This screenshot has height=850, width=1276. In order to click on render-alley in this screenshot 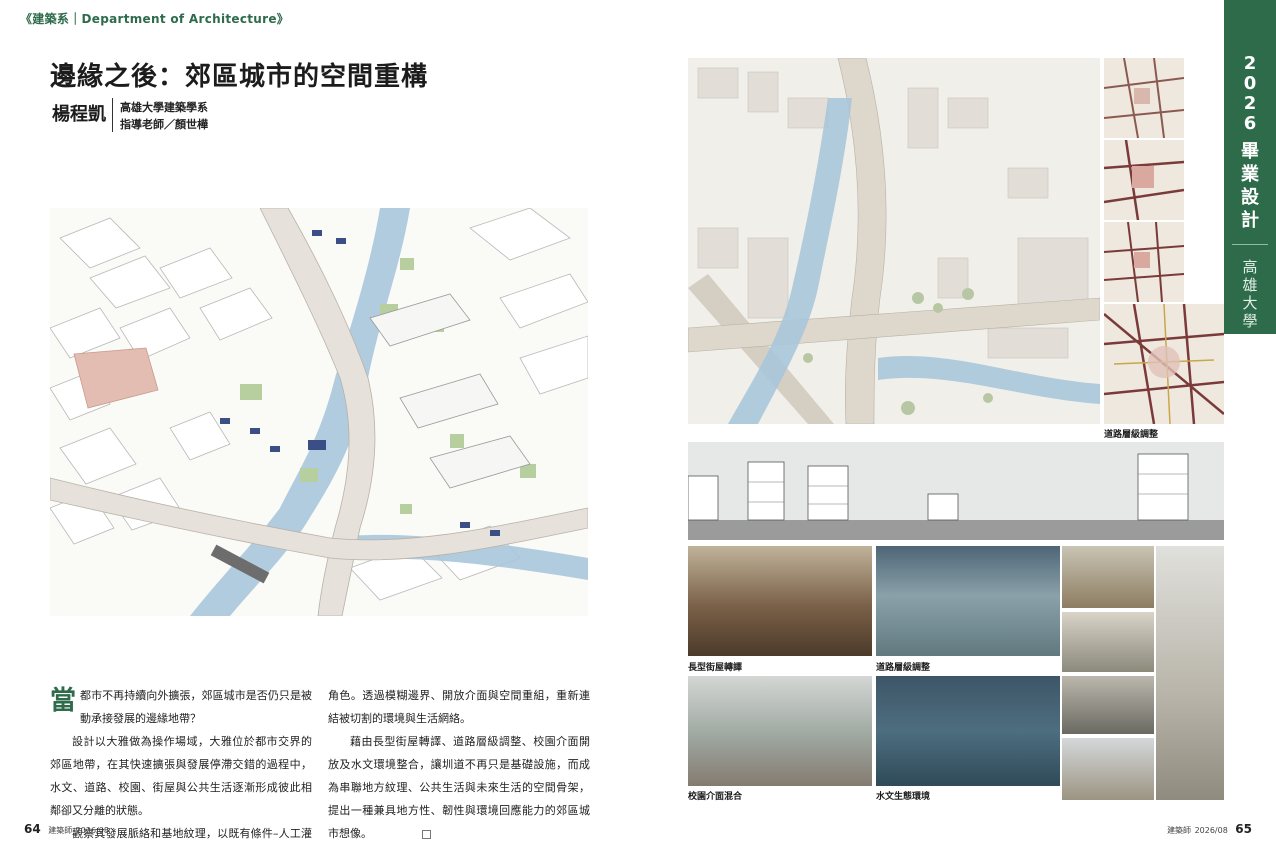, I will do `click(1190, 673)`.